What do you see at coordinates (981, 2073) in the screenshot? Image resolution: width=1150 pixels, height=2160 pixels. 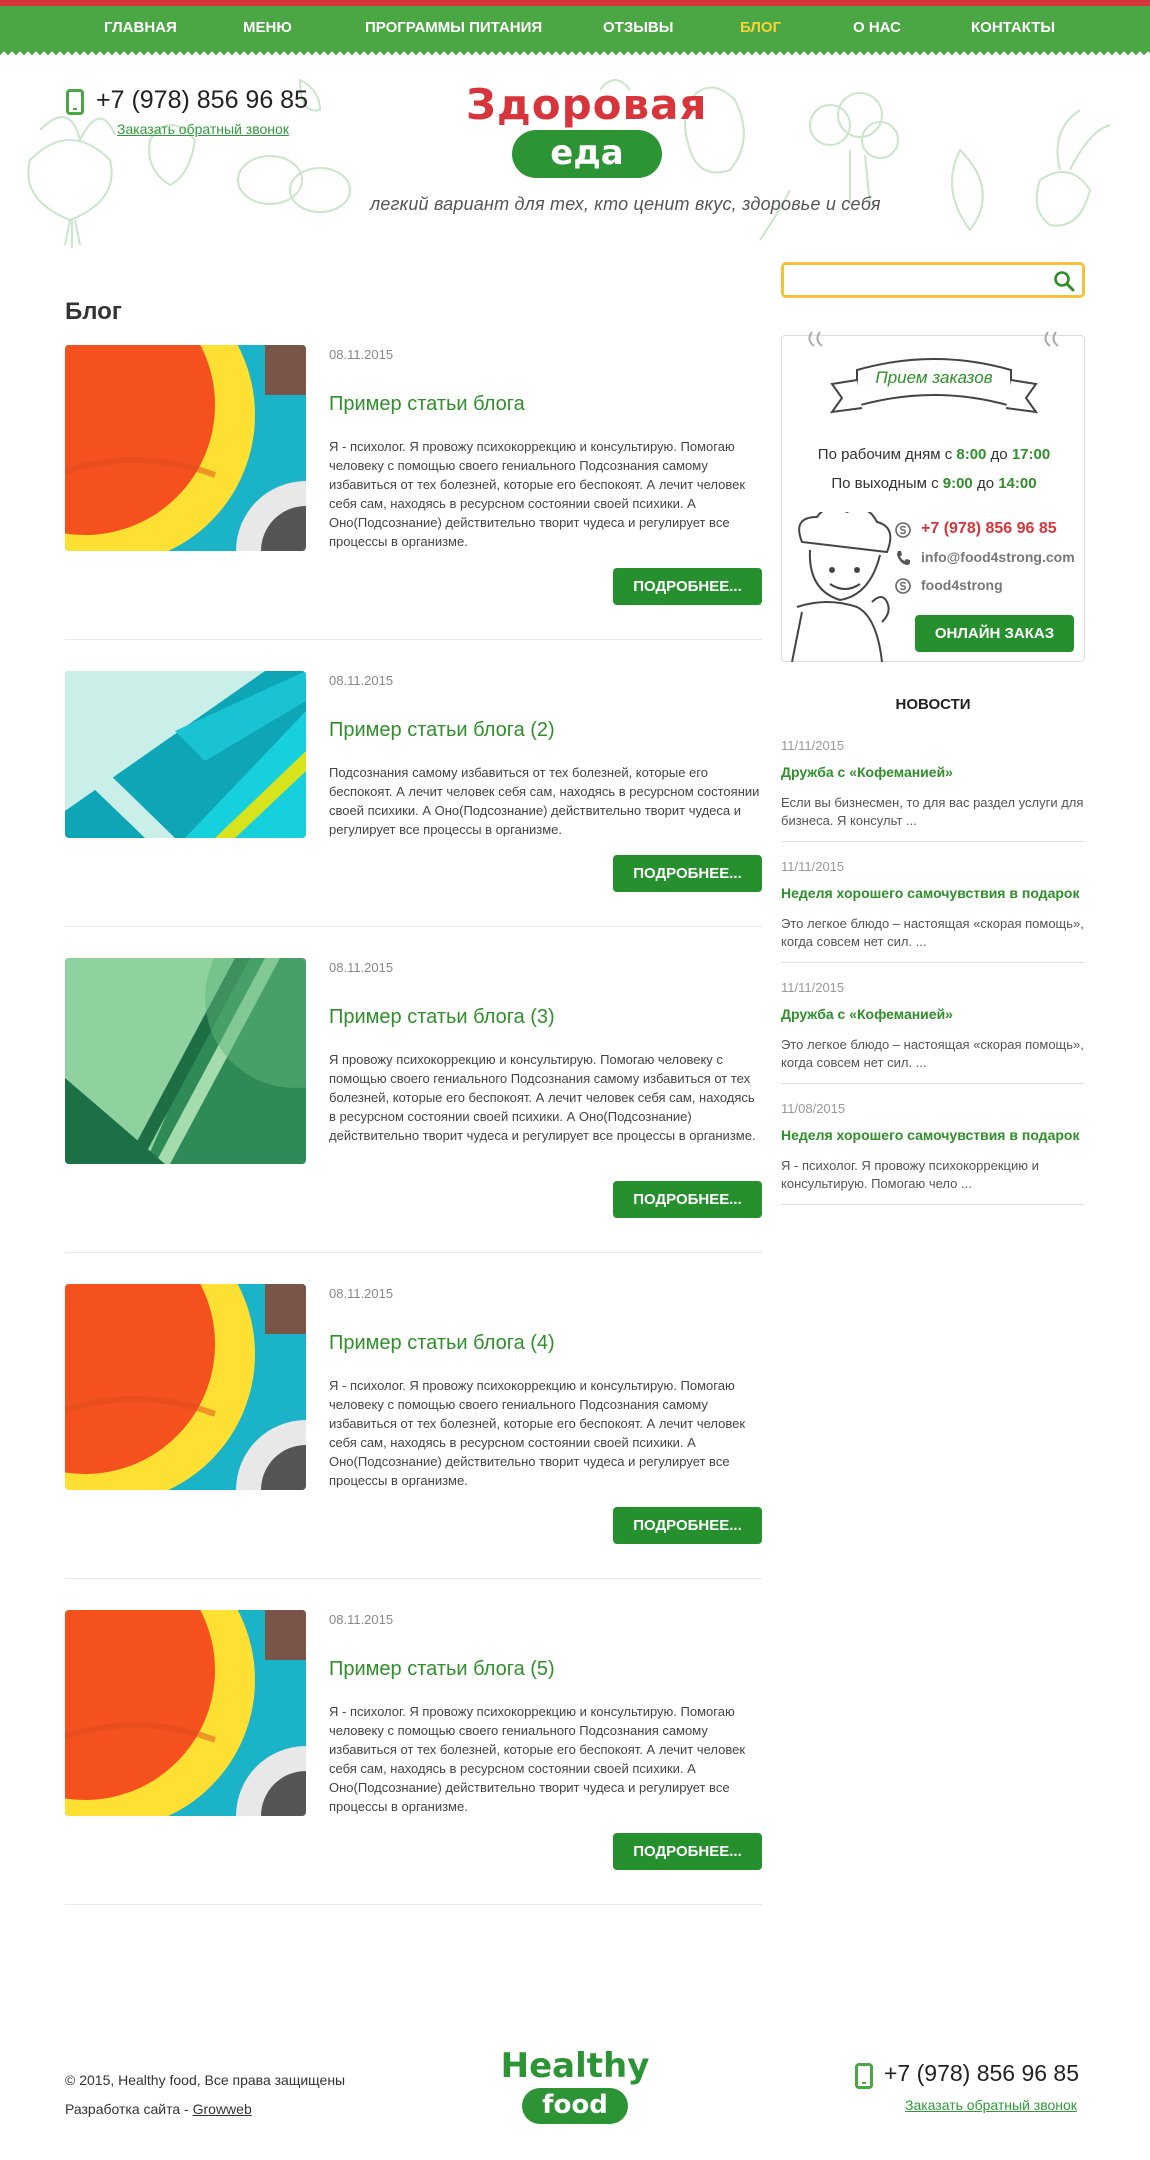 I see `footer-phone: +7 (978) 856 96 85` at bounding box center [981, 2073].